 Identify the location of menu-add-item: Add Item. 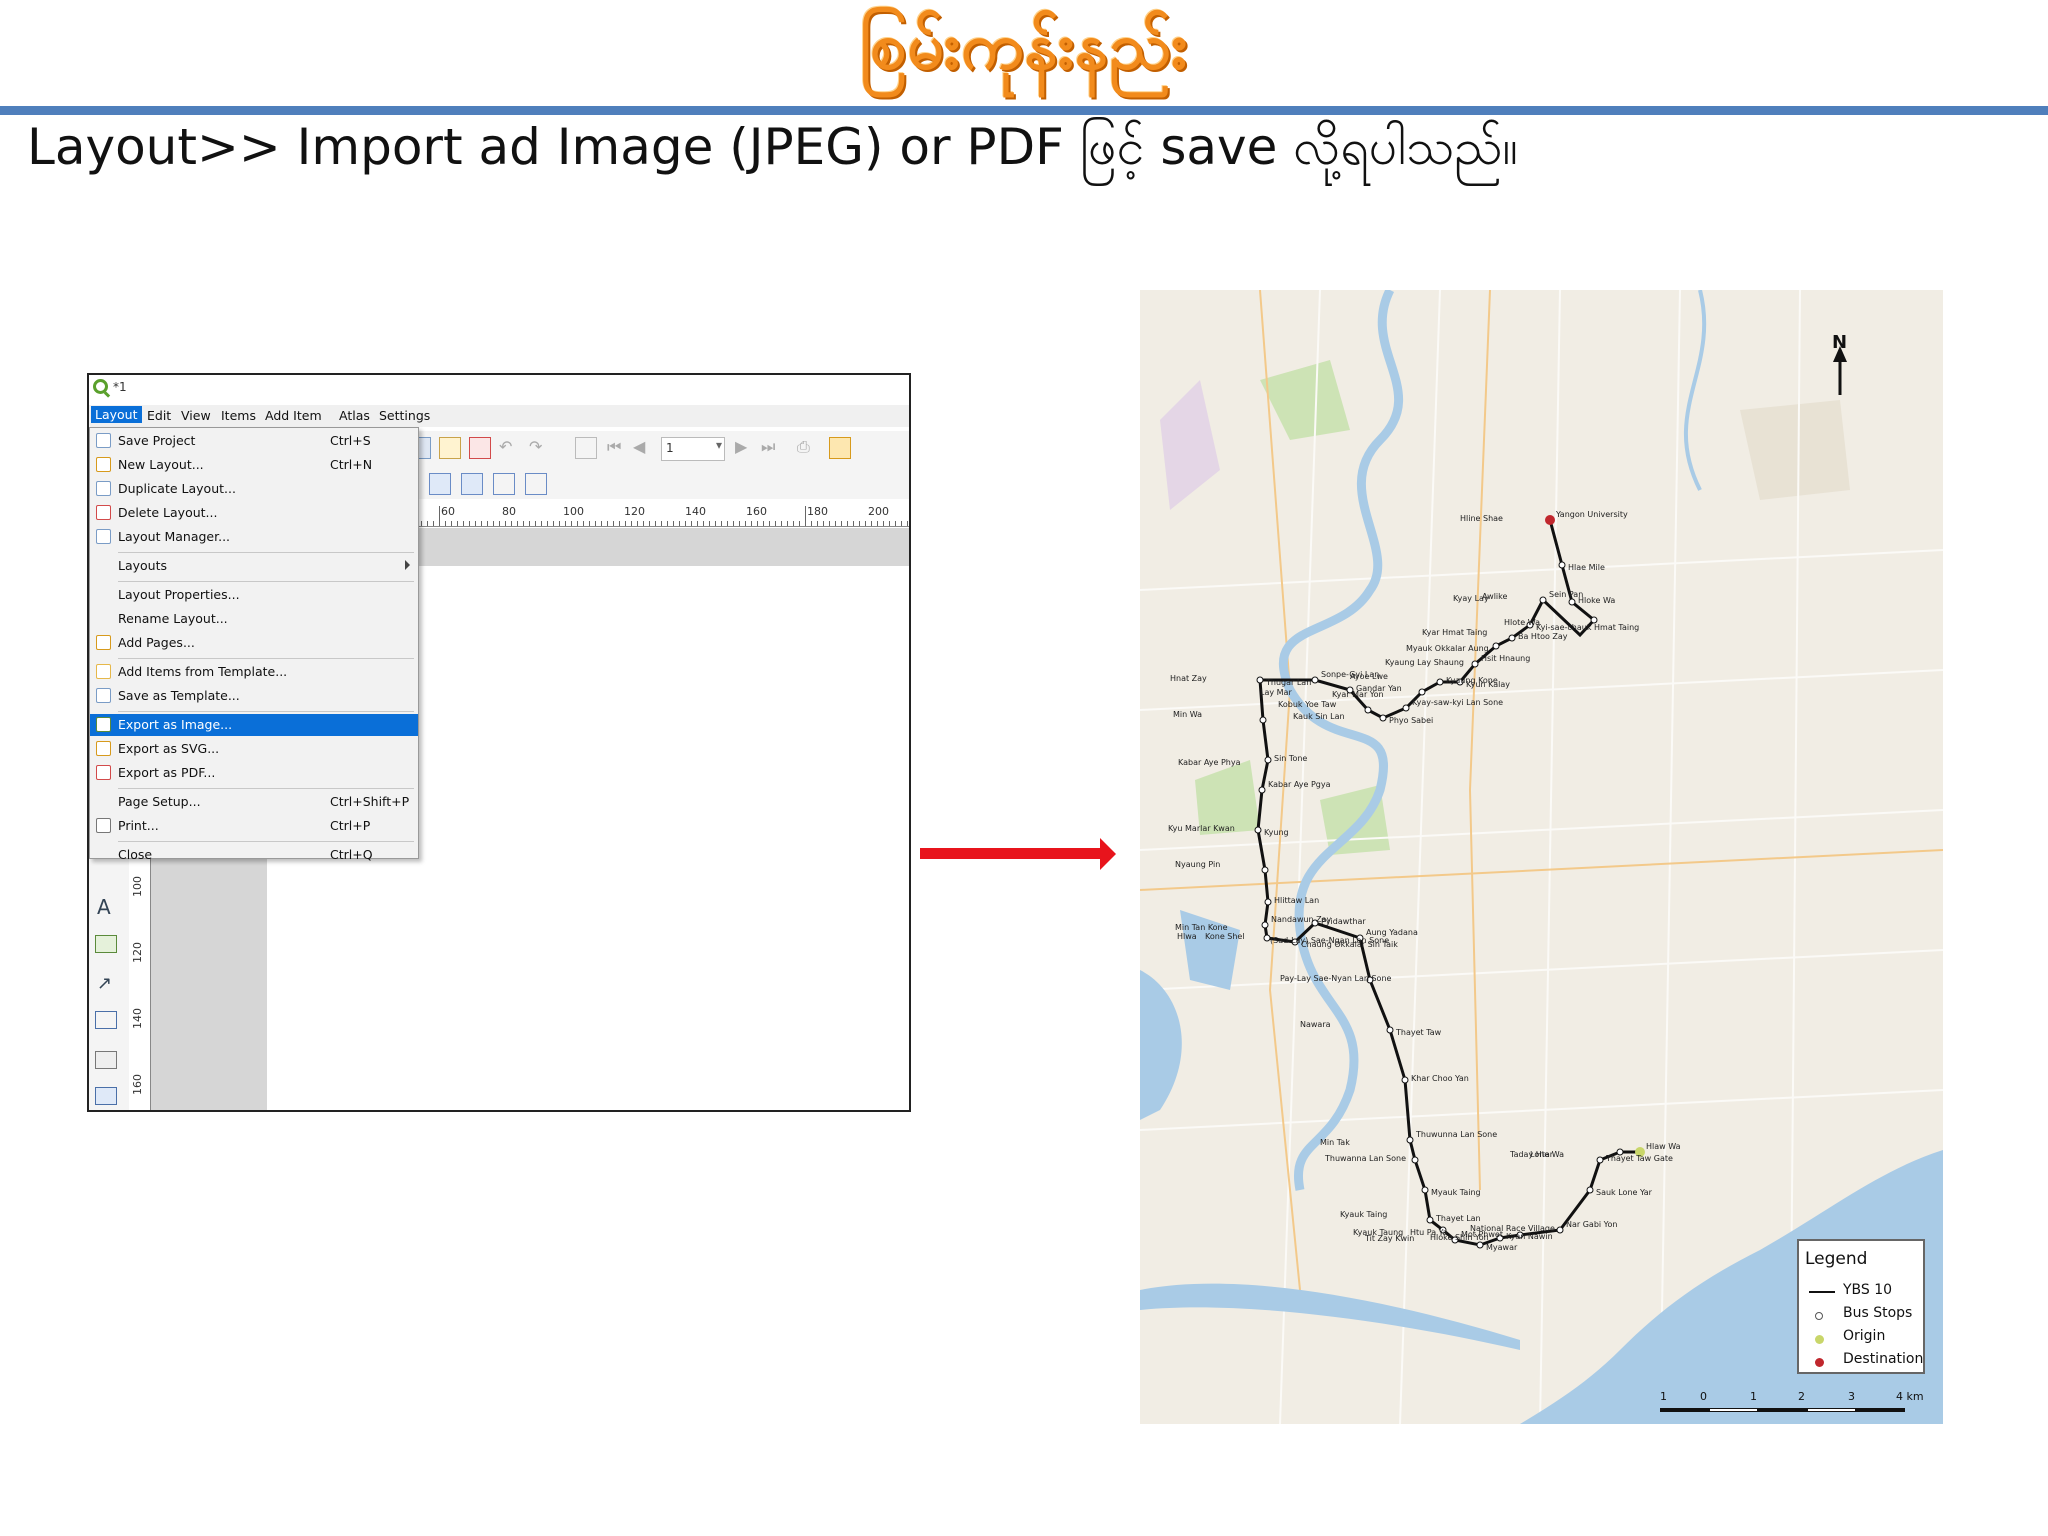
(293, 415).